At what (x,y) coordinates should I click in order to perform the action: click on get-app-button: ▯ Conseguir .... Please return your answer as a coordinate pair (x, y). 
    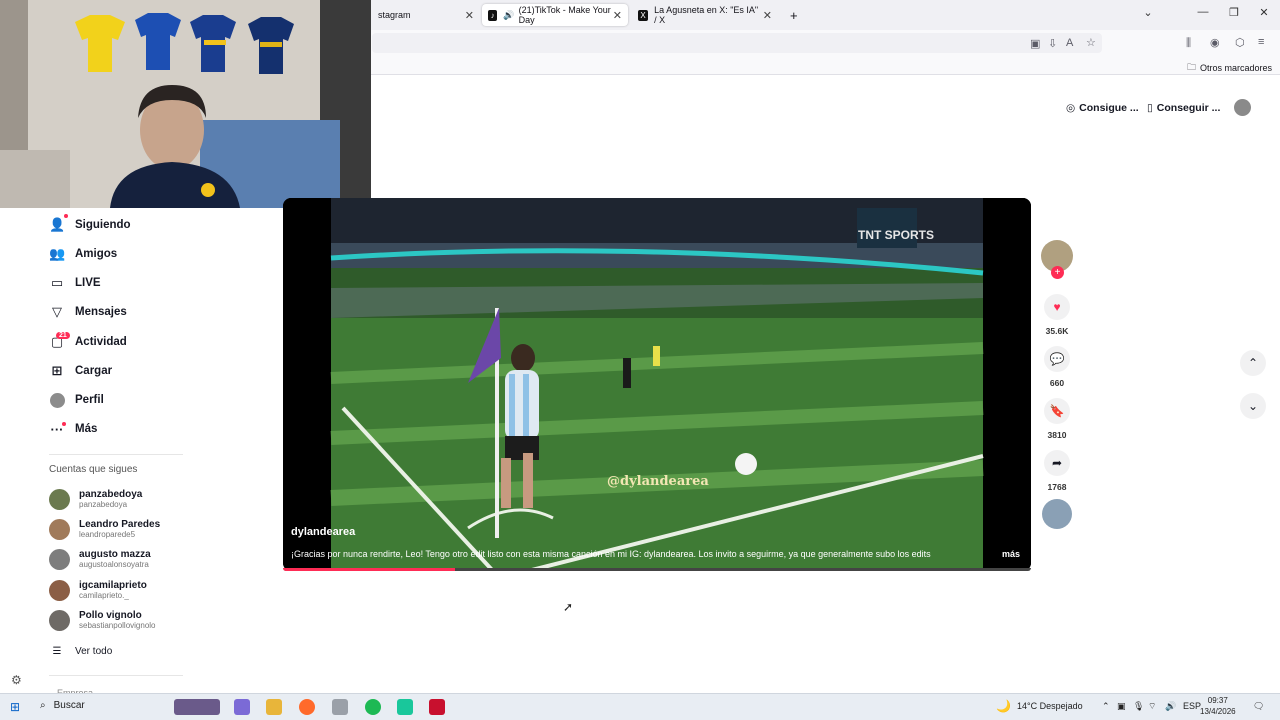
    Looking at the image, I should click on (1183, 108).